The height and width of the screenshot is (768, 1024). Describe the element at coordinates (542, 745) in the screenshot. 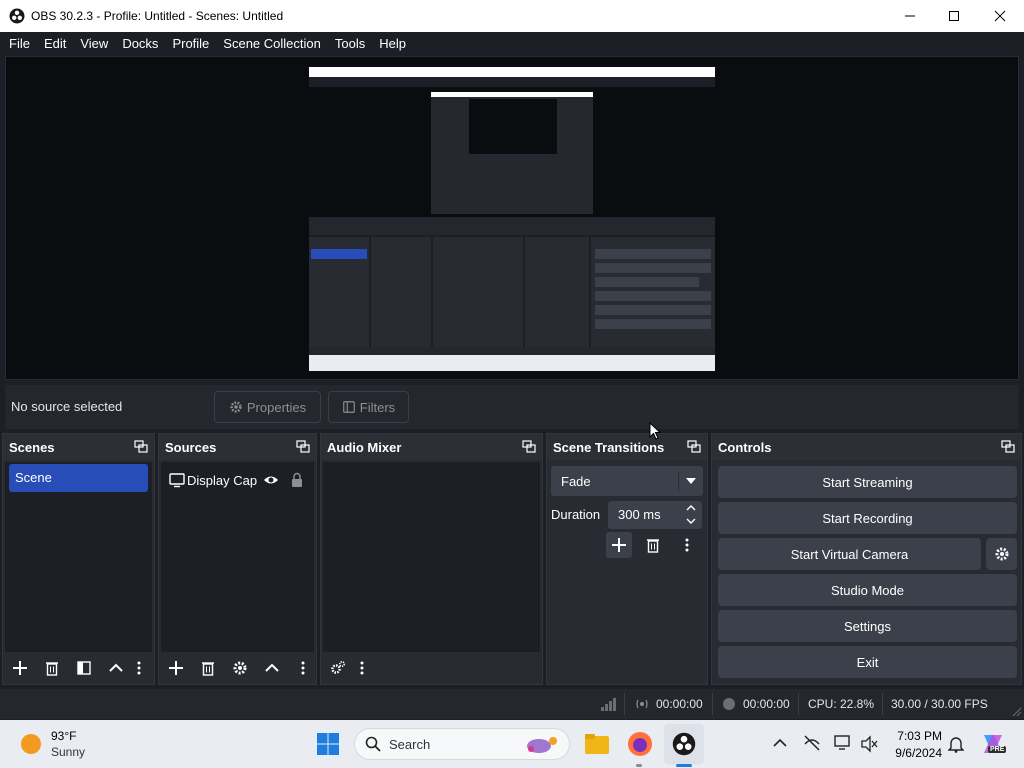

I see `search-highlight-icon` at that location.